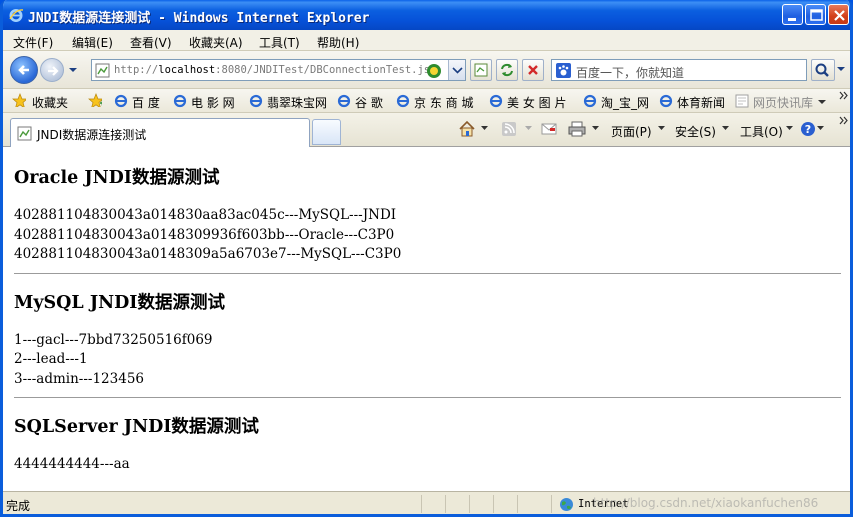  I want to click on stop-icon, so click(533, 70).